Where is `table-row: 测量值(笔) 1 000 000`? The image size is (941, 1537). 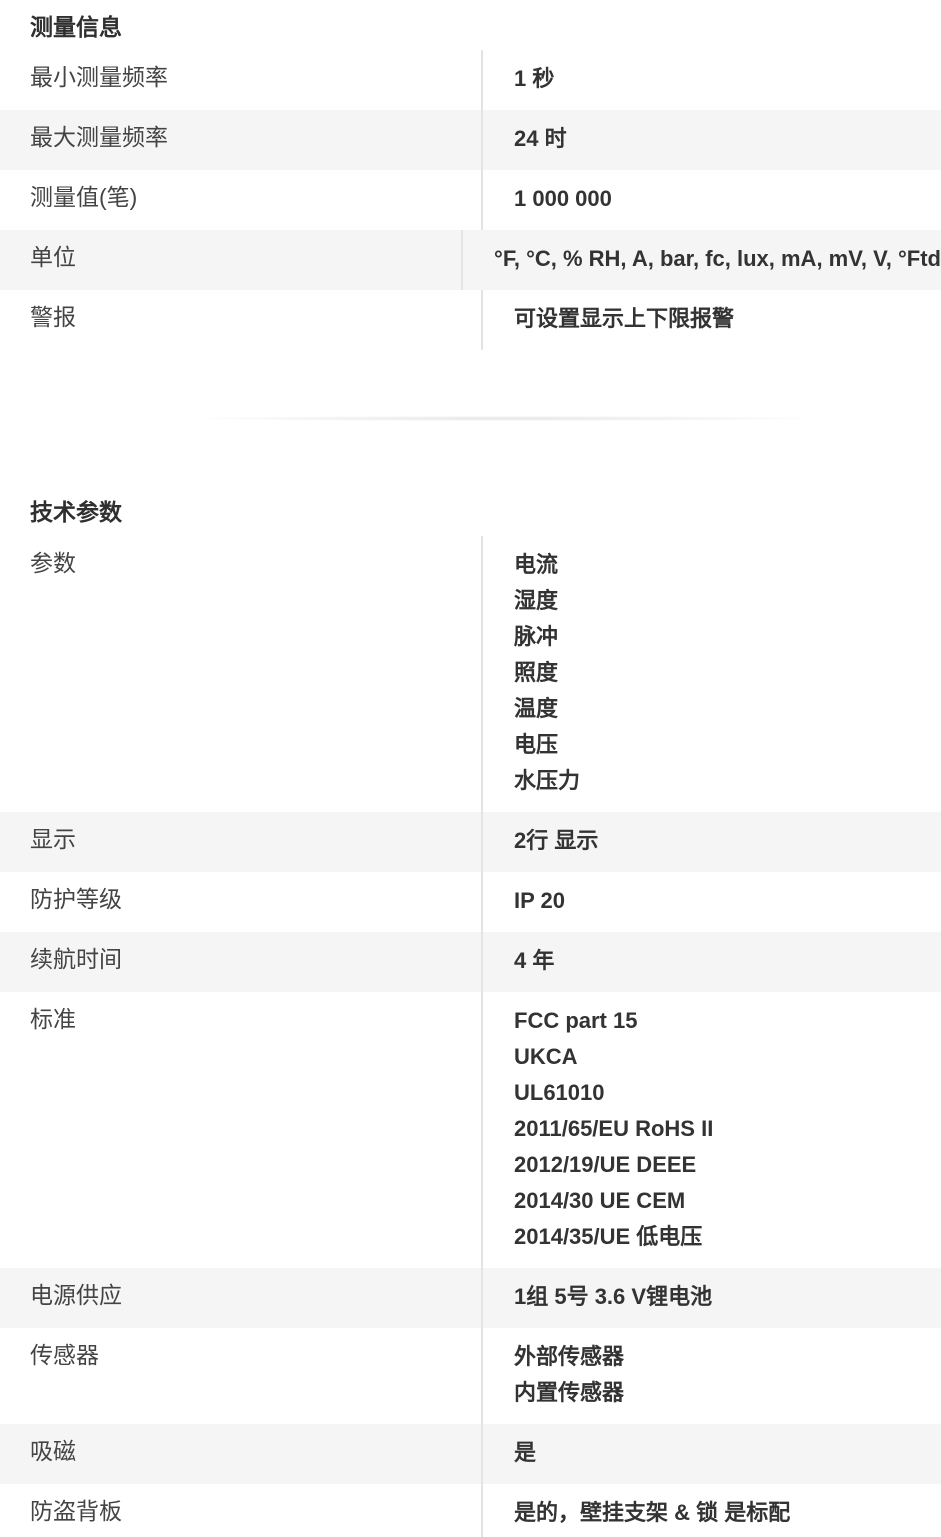 table-row: 测量值(笔) 1 000 000 is located at coordinates (470, 200).